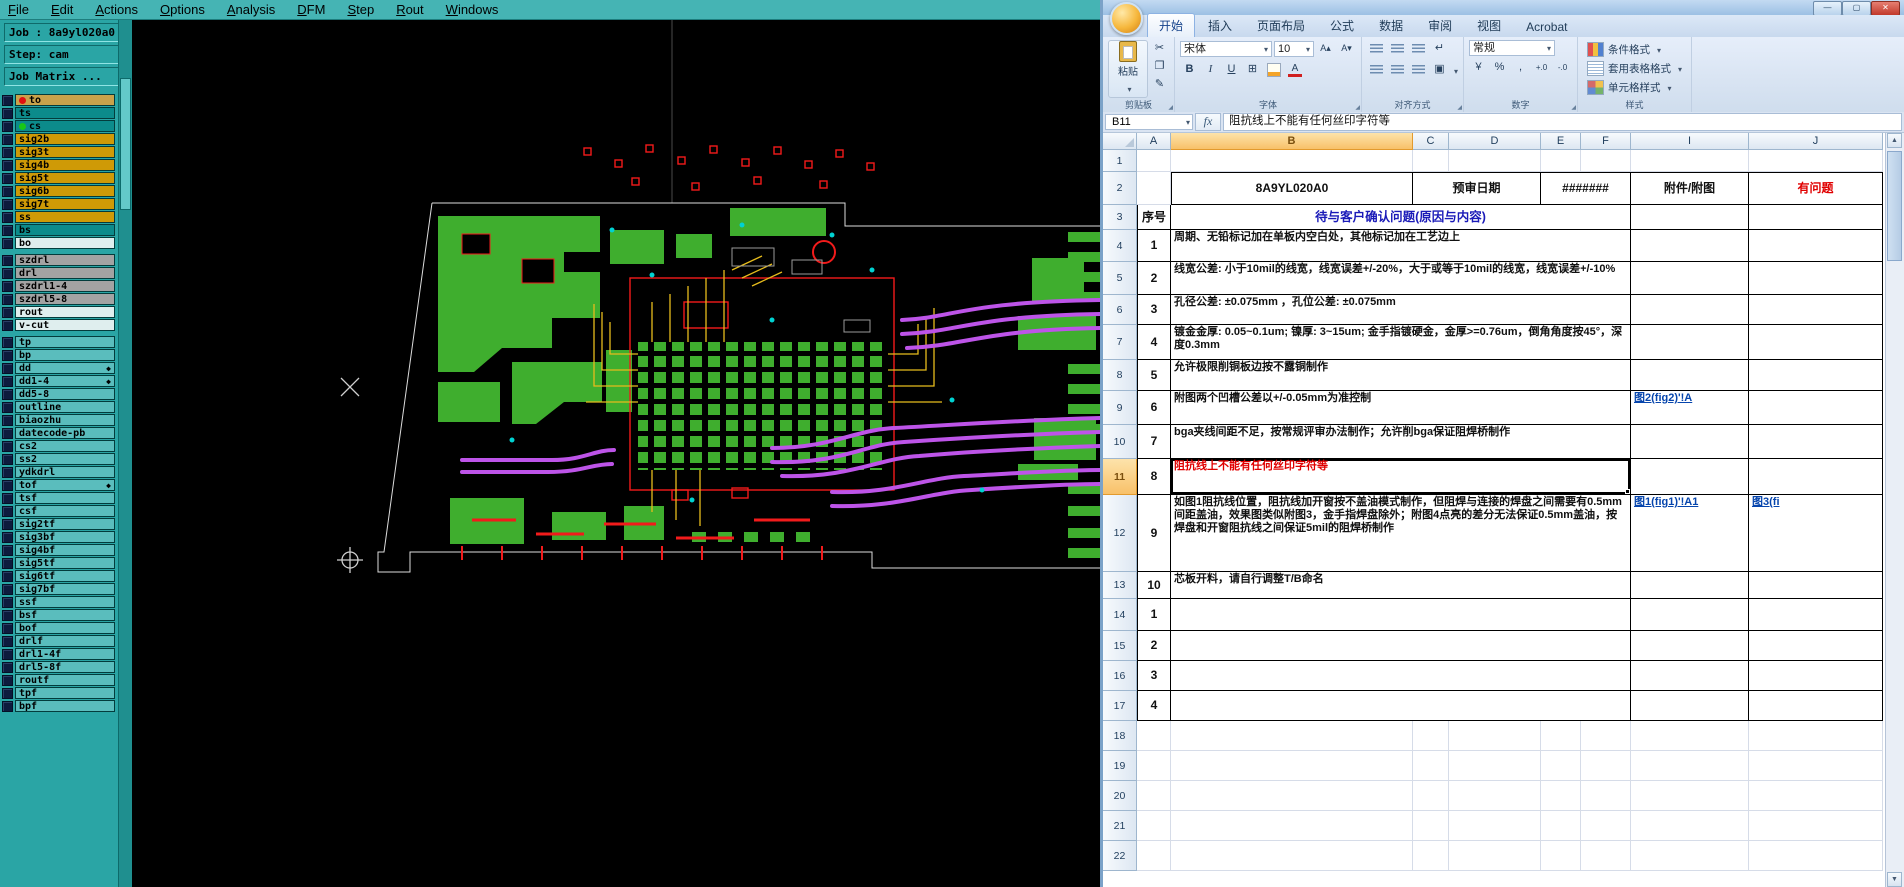 Image resolution: width=1904 pixels, height=887 pixels. I want to click on cell-seq: 10, so click(1154, 585).